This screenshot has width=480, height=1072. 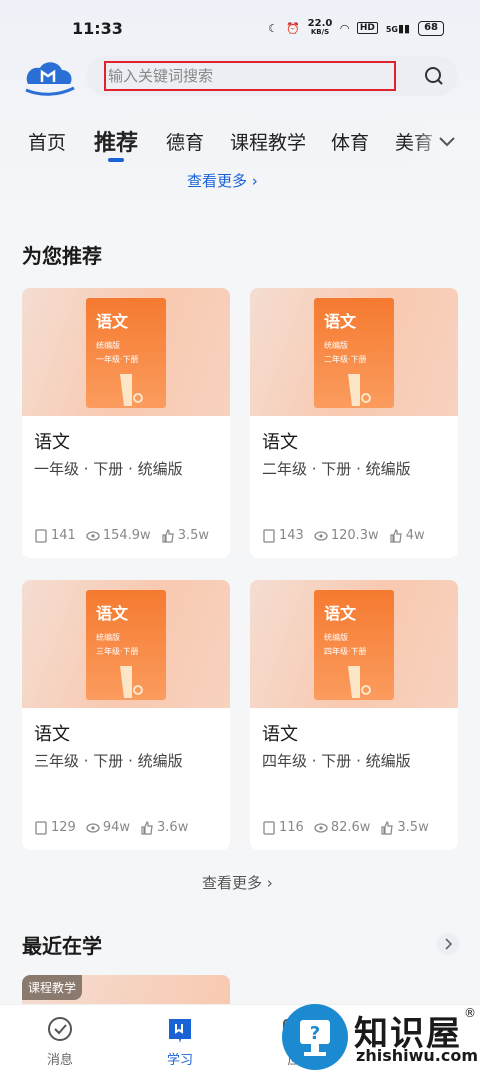 I want to click on tab-home: 首页, so click(x=47, y=141).